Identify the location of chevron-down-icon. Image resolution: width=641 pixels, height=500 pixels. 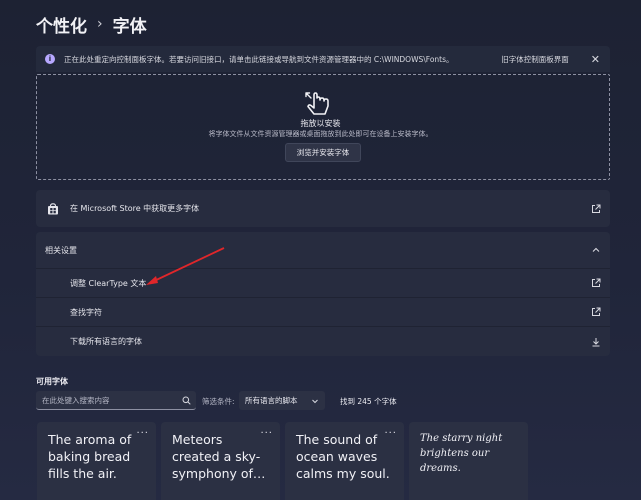
(315, 401).